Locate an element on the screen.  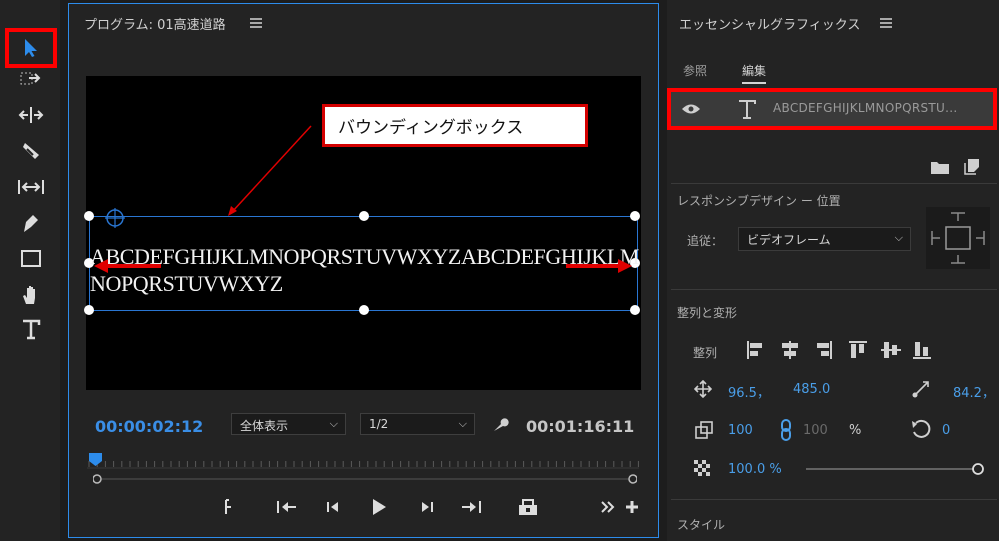
align-buttons is located at coordinates (840, 350).